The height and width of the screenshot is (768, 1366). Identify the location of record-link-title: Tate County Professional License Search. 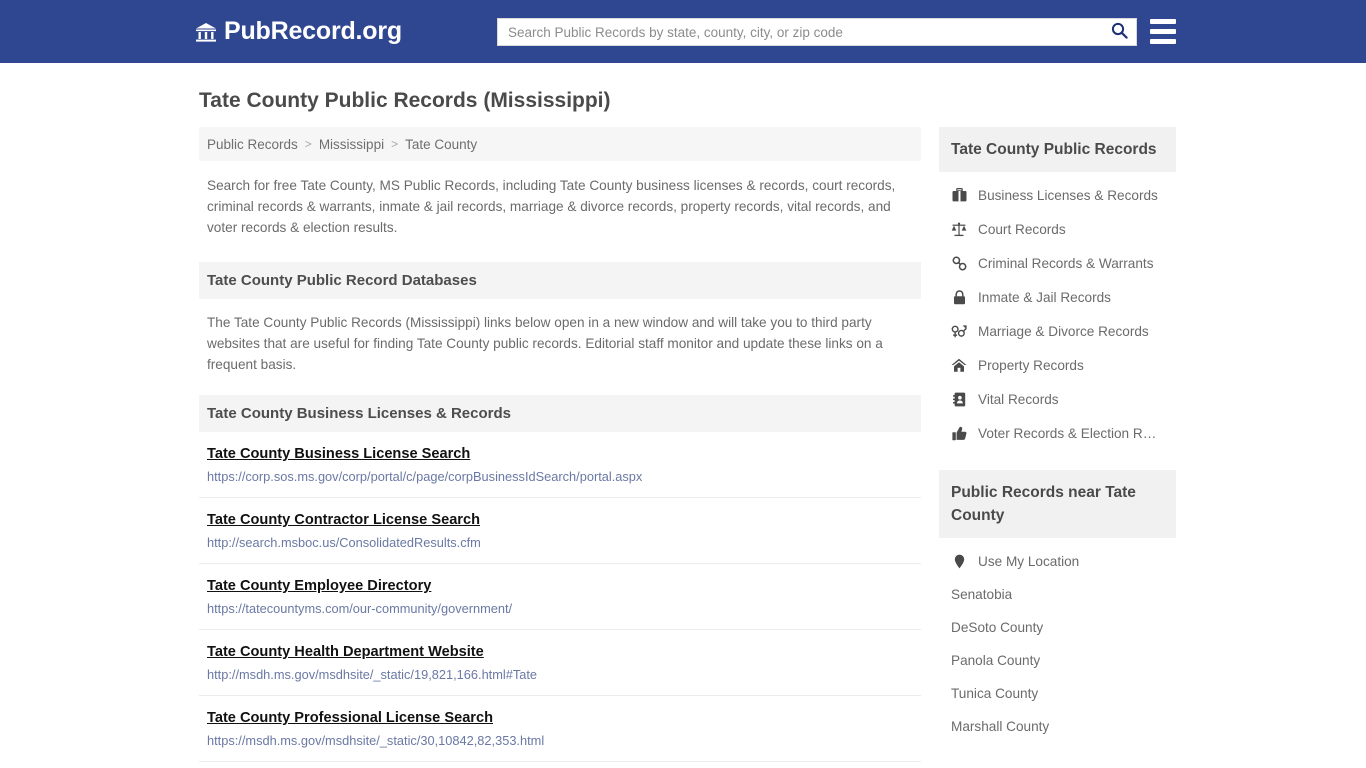
(350, 718).